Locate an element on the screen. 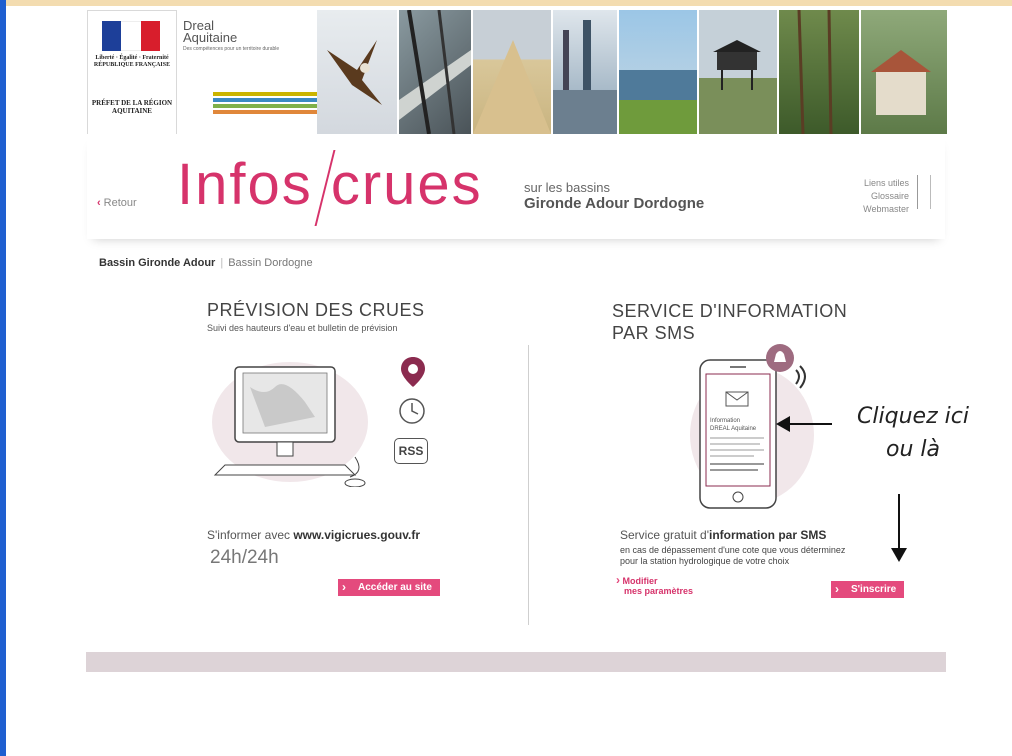  phone-text-1: Information is located at coordinates (725, 421).